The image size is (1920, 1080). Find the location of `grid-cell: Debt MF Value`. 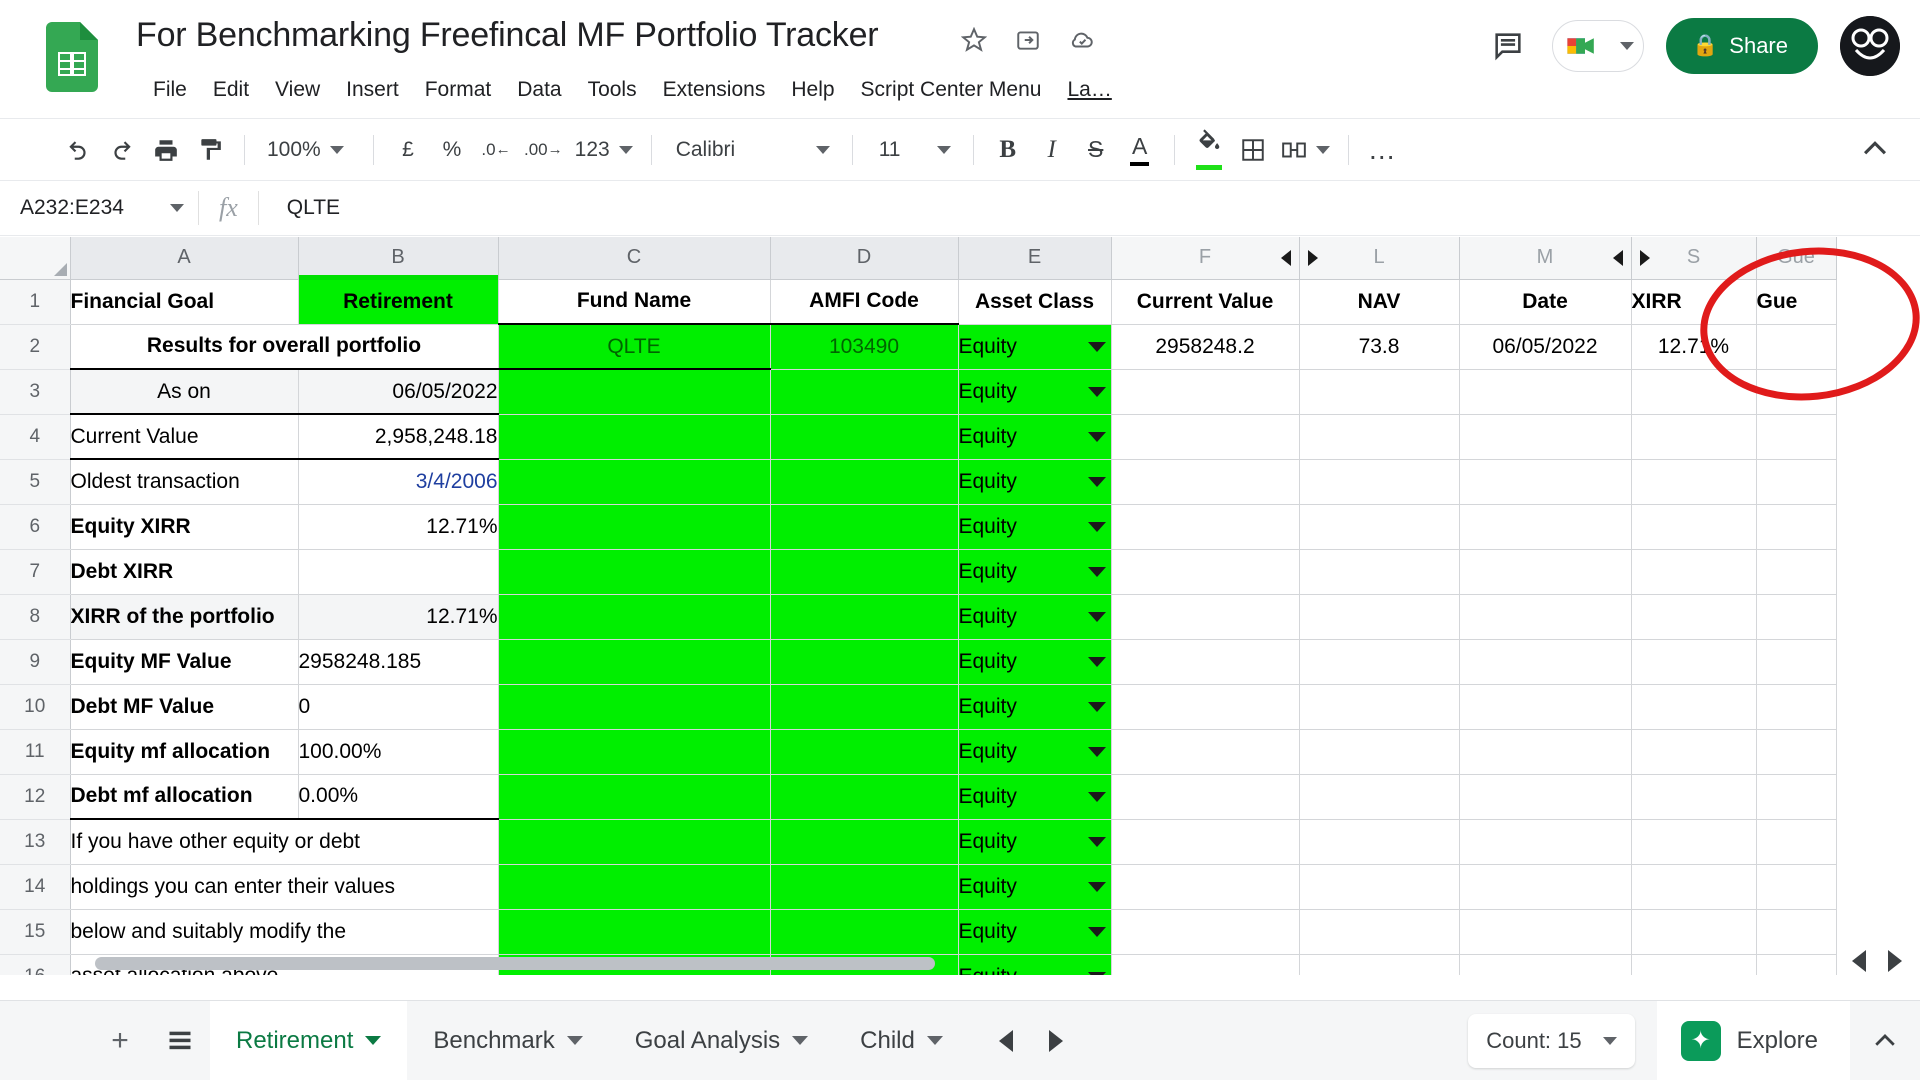

grid-cell: Debt MF Value is located at coordinates (184, 707).